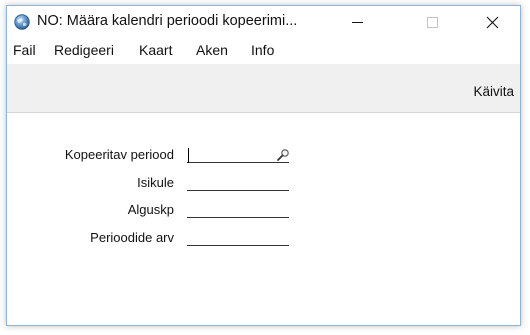 Image resolution: width=530 pixels, height=335 pixels. Describe the element at coordinates (155, 182) in the screenshot. I see `field-label-isikule: Isikule` at that location.